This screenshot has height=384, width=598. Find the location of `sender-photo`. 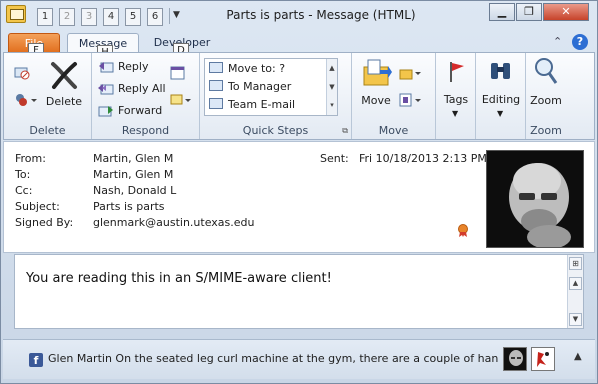

sender-photo is located at coordinates (535, 199).